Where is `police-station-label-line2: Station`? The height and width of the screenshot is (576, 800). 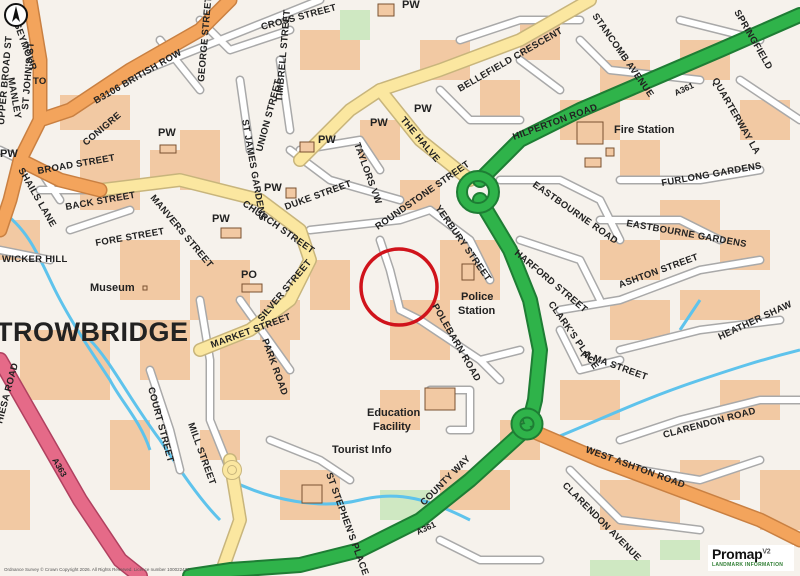 police-station-label-line2: Station is located at coordinates (477, 311).